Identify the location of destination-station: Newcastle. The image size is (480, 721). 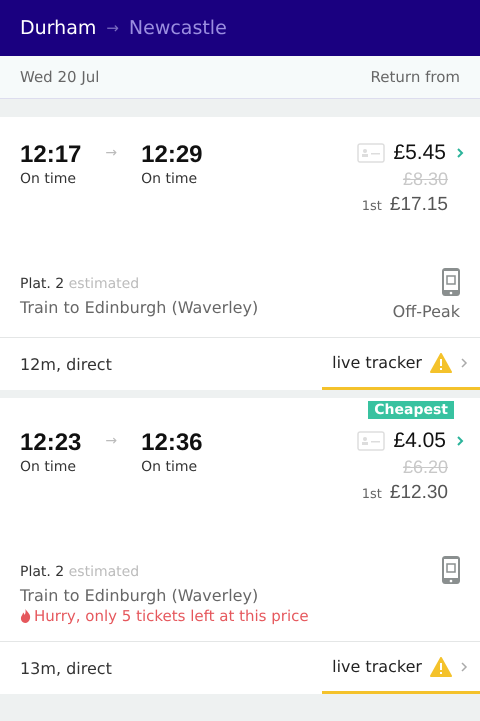
(177, 28).